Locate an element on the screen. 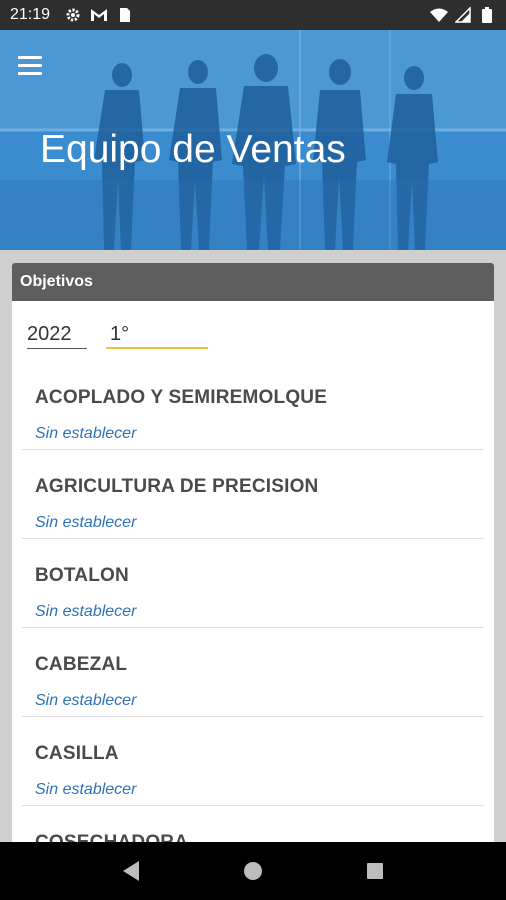 The image size is (506, 900). battery-icon is located at coordinates (487, 15).